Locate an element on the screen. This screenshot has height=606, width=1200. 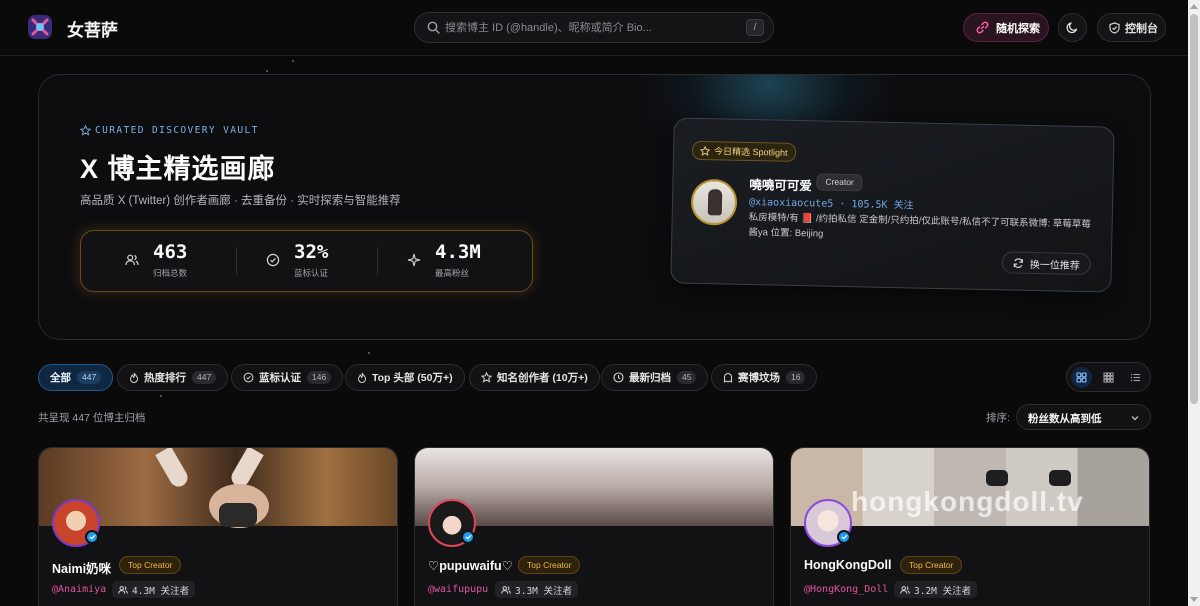
filter-latest: 最新归档 45 is located at coordinates (655, 377).